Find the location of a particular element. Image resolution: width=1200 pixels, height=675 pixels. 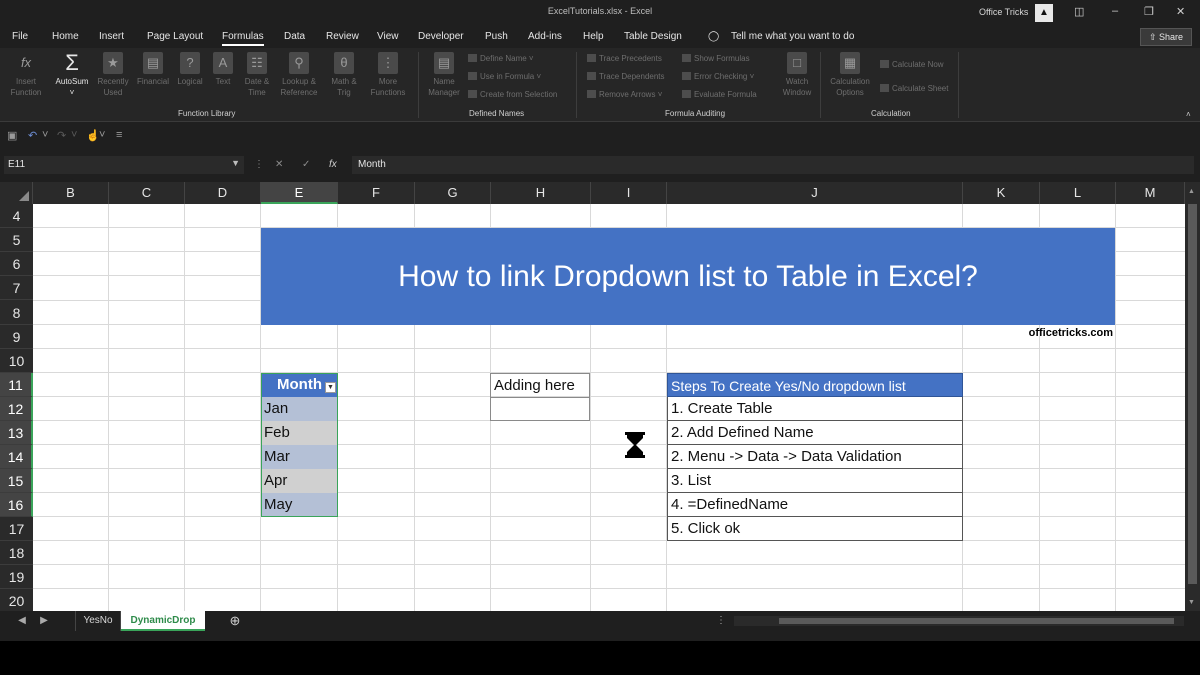

account-avatar: ▲ is located at coordinates (1044, 13).